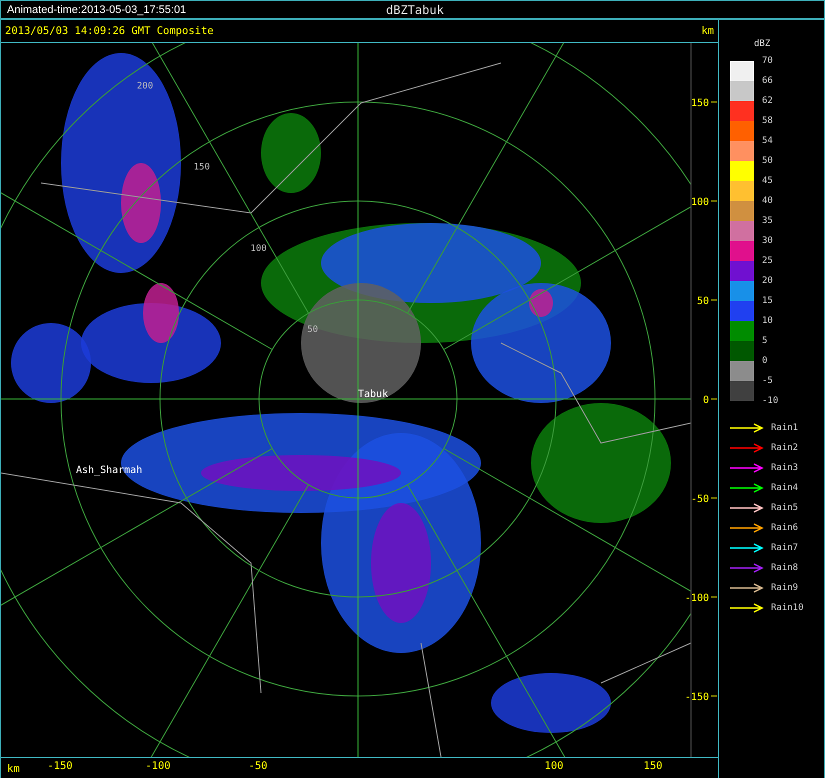 This screenshot has width=825, height=778. Describe the element at coordinates (767, 81) in the screenshot. I see `scale-value: 66` at that location.